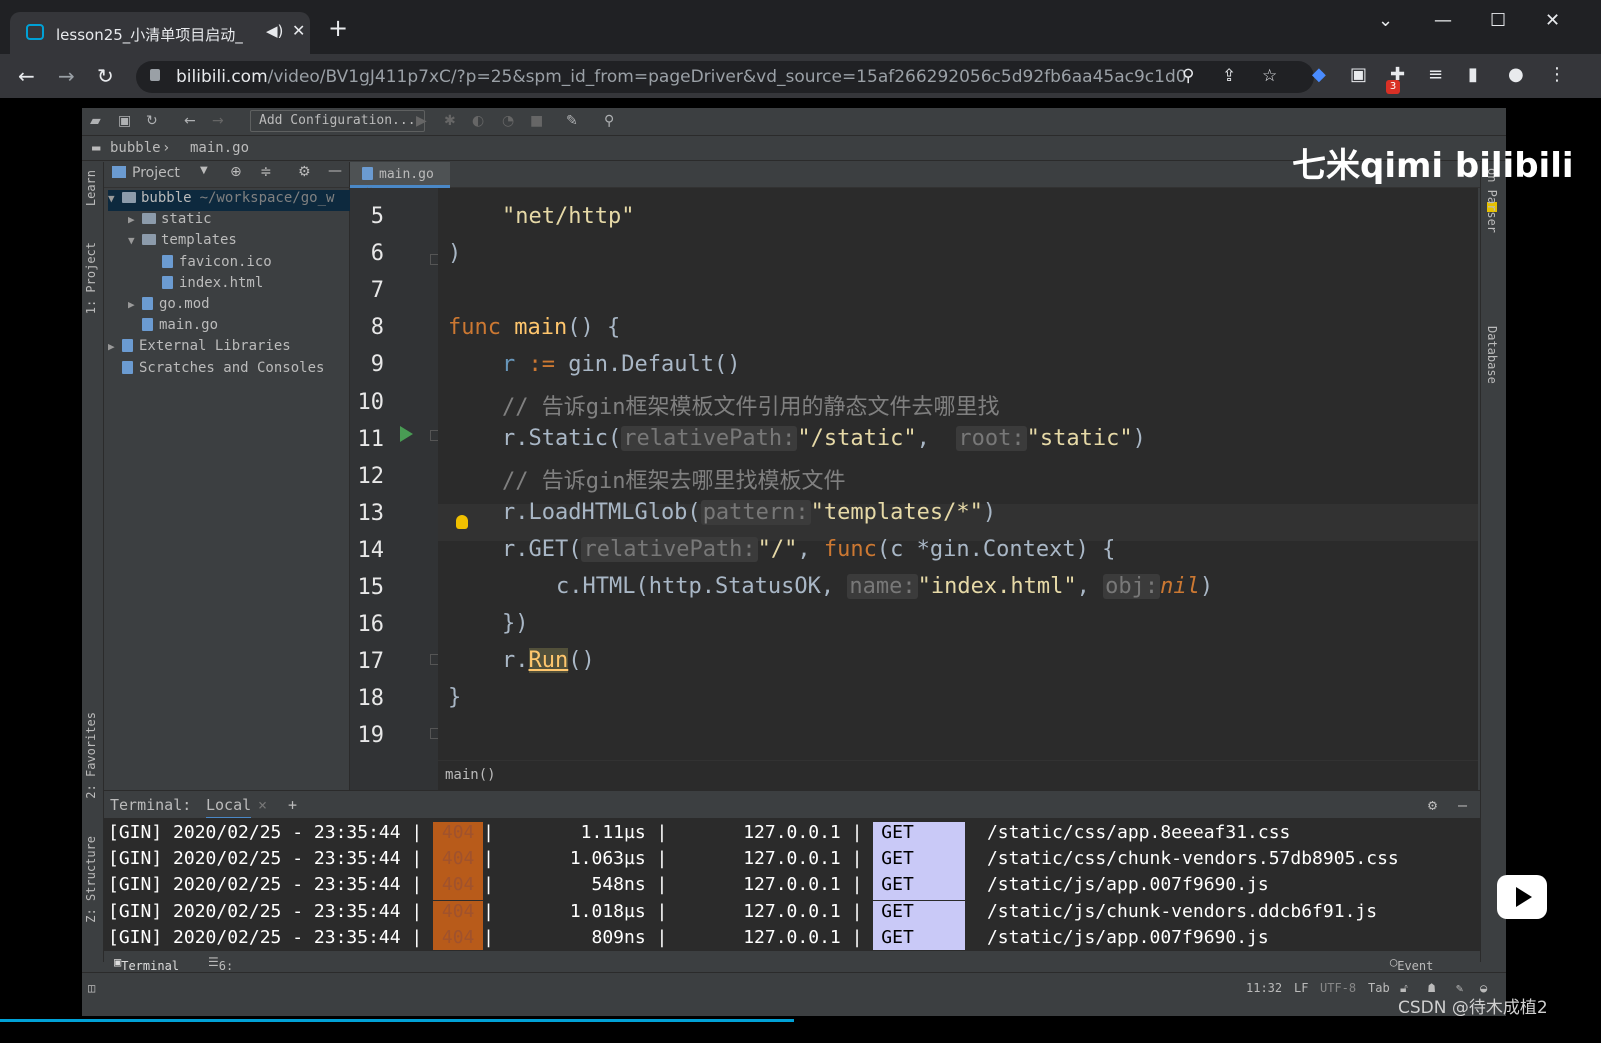 Image resolution: width=1601 pixels, height=1043 pixels. What do you see at coordinates (167, 282) in the screenshot?
I see `file-icon` at bounding box center [167, 282].